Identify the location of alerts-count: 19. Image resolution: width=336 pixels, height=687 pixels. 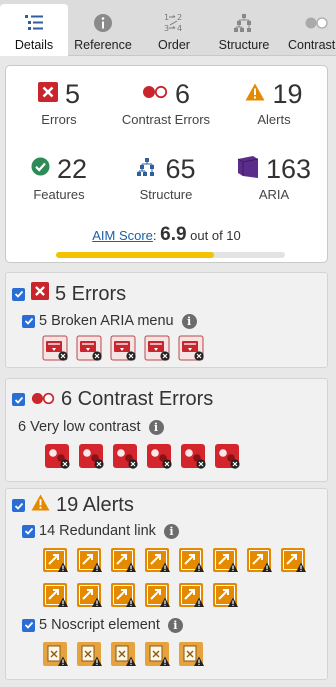
(287, 94).